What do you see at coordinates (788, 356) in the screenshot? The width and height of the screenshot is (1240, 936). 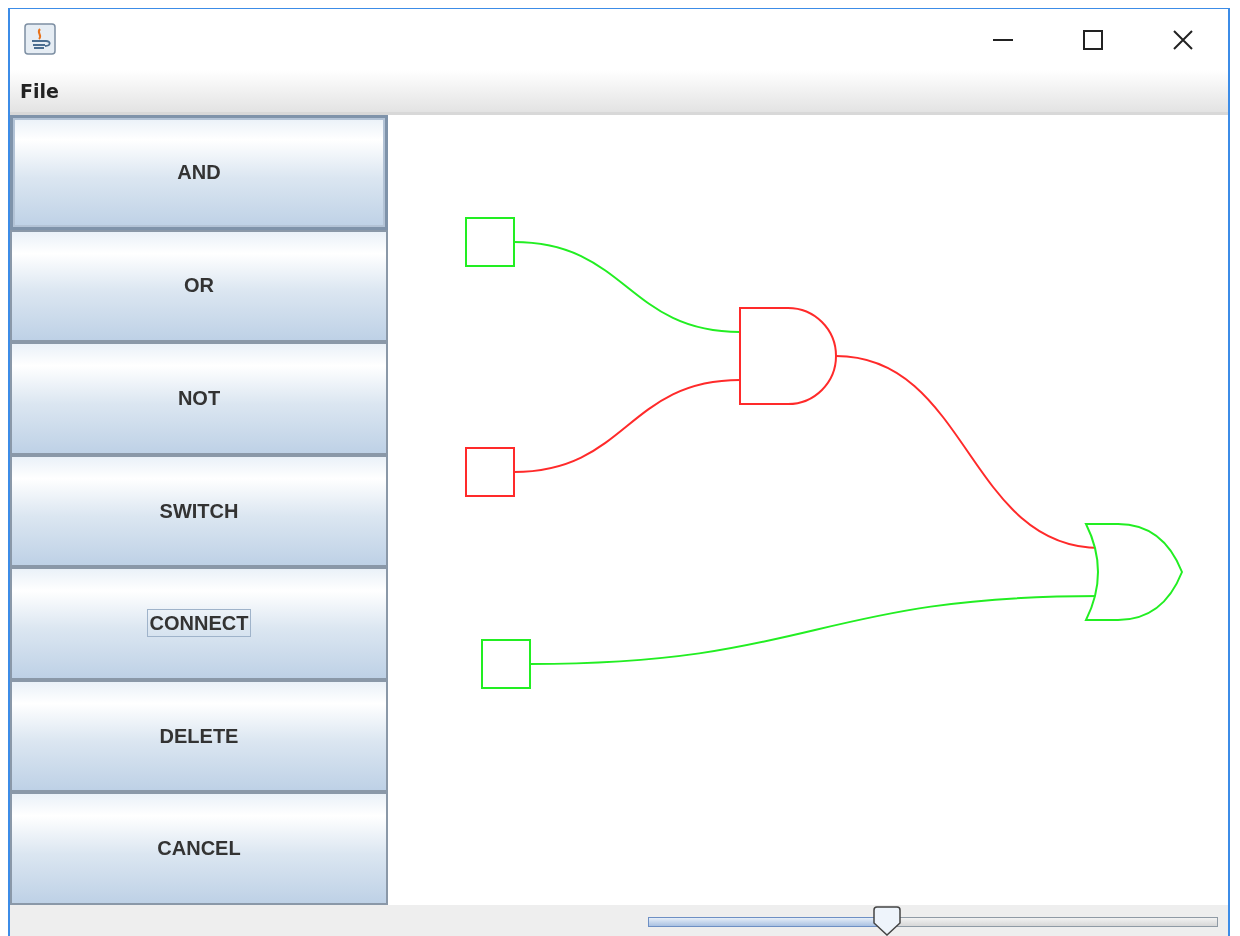 I see `and-gate` at bounding box center [788, 356].